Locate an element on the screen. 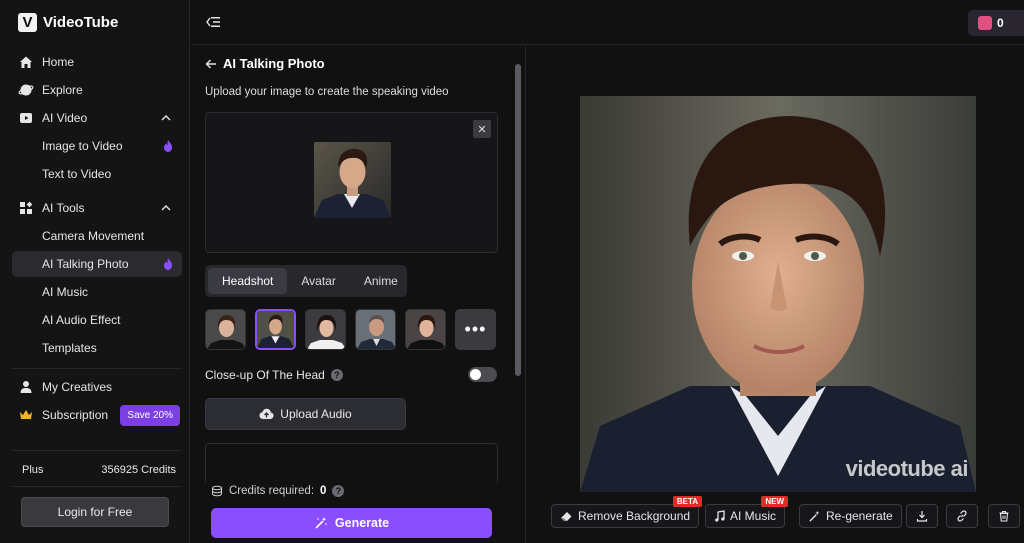  sidebar-label: Image to Video is located at coordinates (82, 146).